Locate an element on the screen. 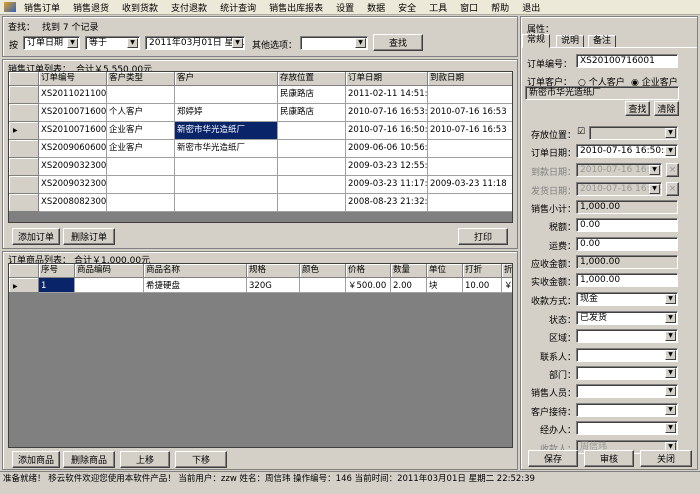 The width and height of the screenshot is (700, 494). search-field-select: 订单日期 ▼ is located at coordinates (51, 43).